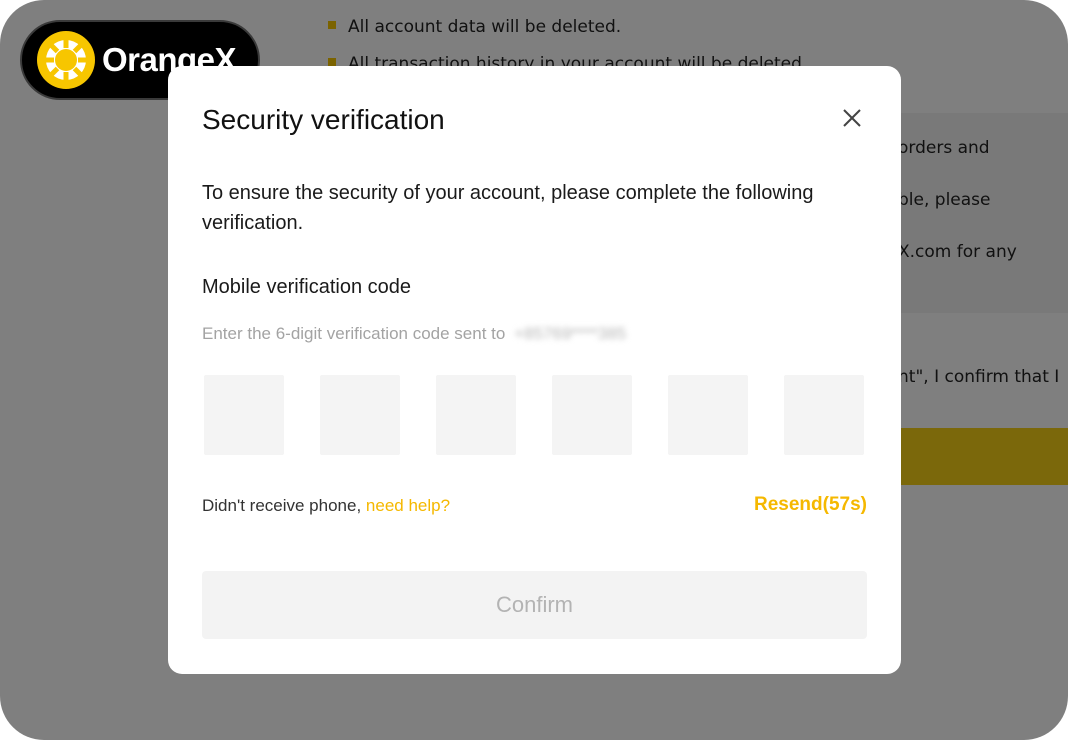 This screenshot has width=1068, height=740. I want to click on close-icon, so click(852, 118).